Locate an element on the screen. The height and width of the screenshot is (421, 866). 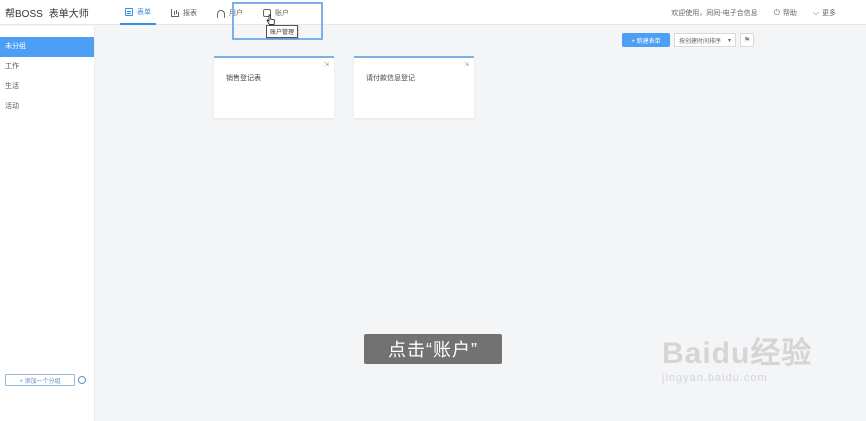
nav-form-label: 表单 is located at coordinates (144, 12).